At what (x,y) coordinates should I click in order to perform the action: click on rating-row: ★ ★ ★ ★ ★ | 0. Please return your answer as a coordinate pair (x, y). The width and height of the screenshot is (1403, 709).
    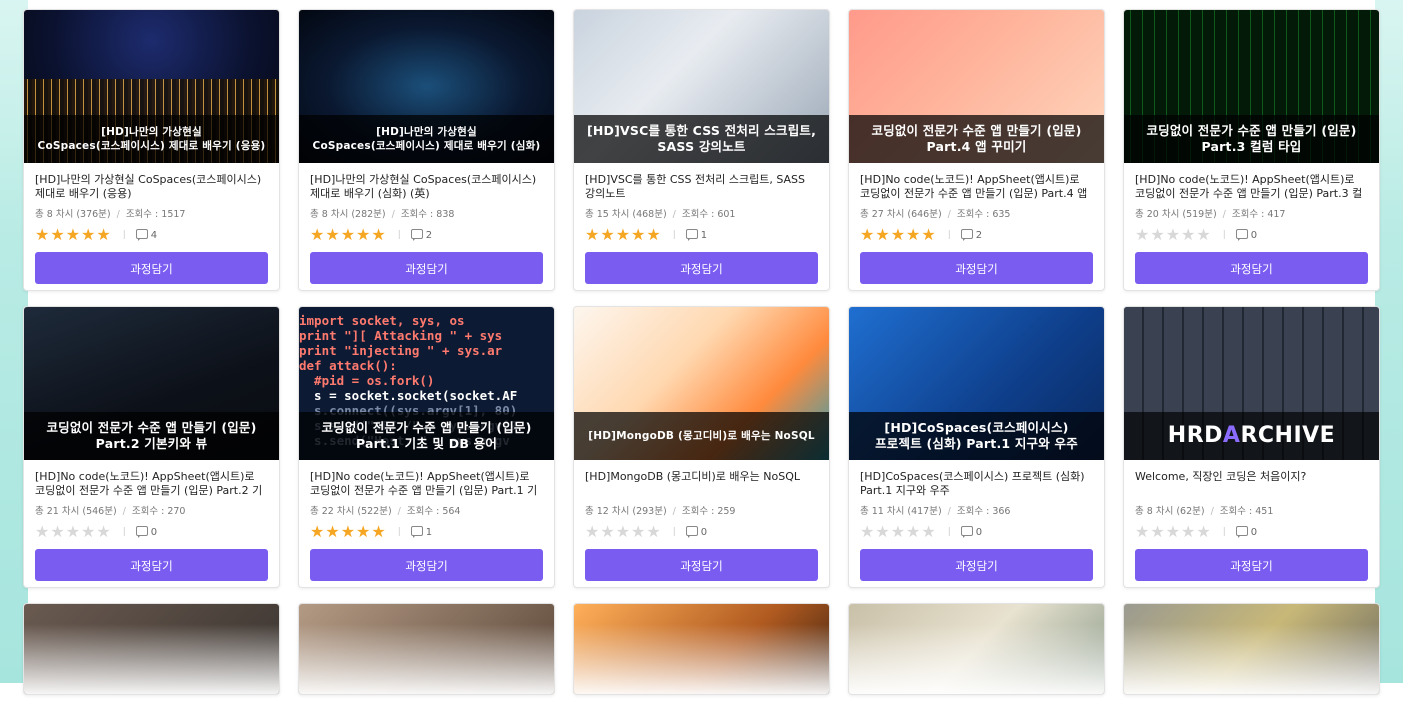
    Looking at the image, I should click on (701, 532).